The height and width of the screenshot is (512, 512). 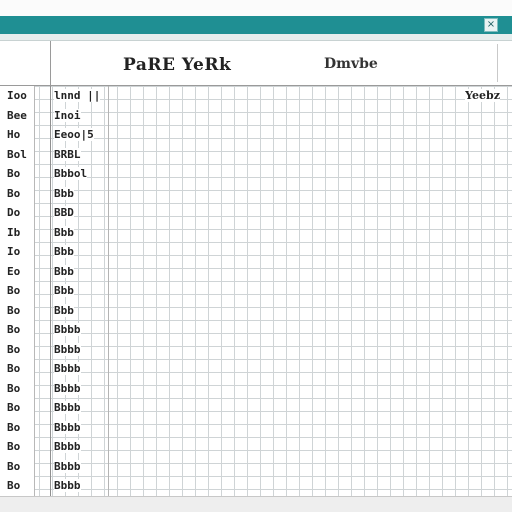 I want to click on toolbar-strip, so click(x=256, y=37).